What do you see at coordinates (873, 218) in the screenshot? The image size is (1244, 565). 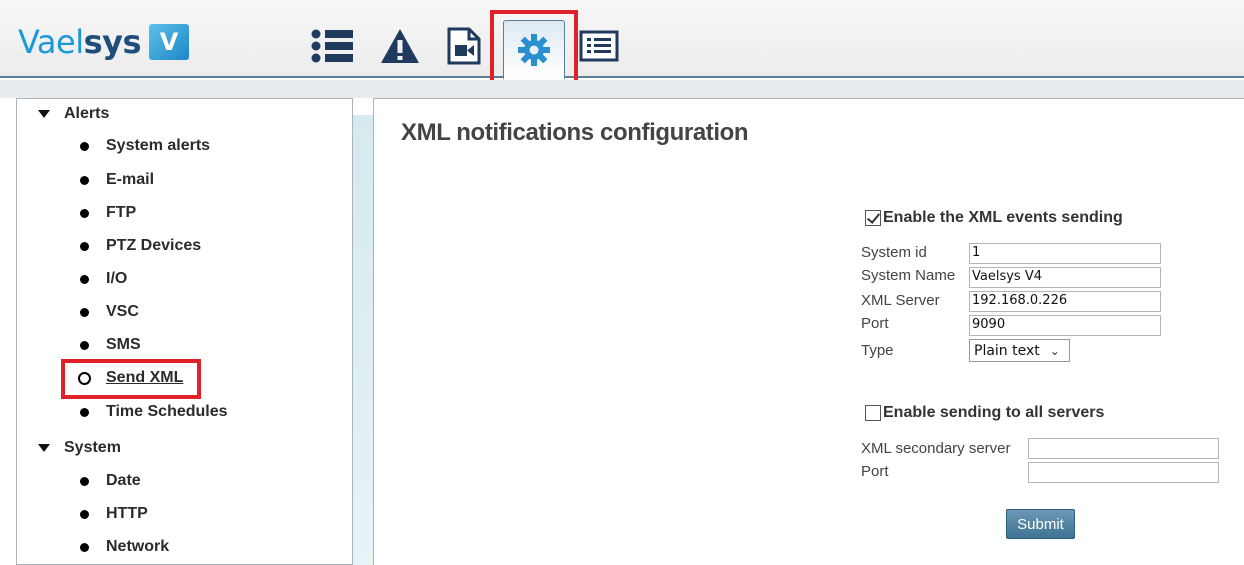 I see `enable-xml-checkbox` at bounding box center [873, 218].